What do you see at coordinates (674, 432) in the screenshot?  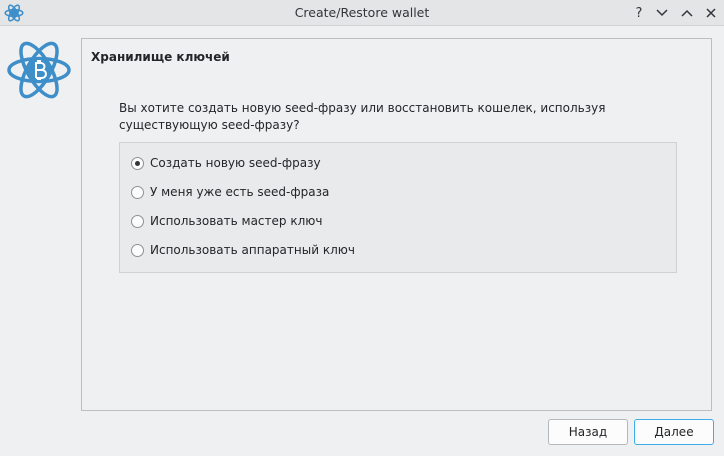 I see `next-button: Далее` at bounding box center [674, 432].